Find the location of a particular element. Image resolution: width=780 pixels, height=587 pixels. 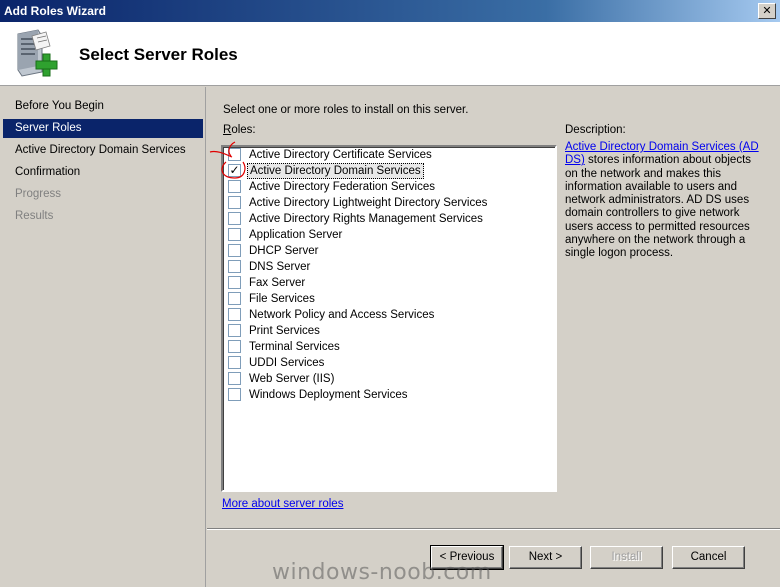

role-item: Network Policy and Access Services is located at coordinates (387, 315).